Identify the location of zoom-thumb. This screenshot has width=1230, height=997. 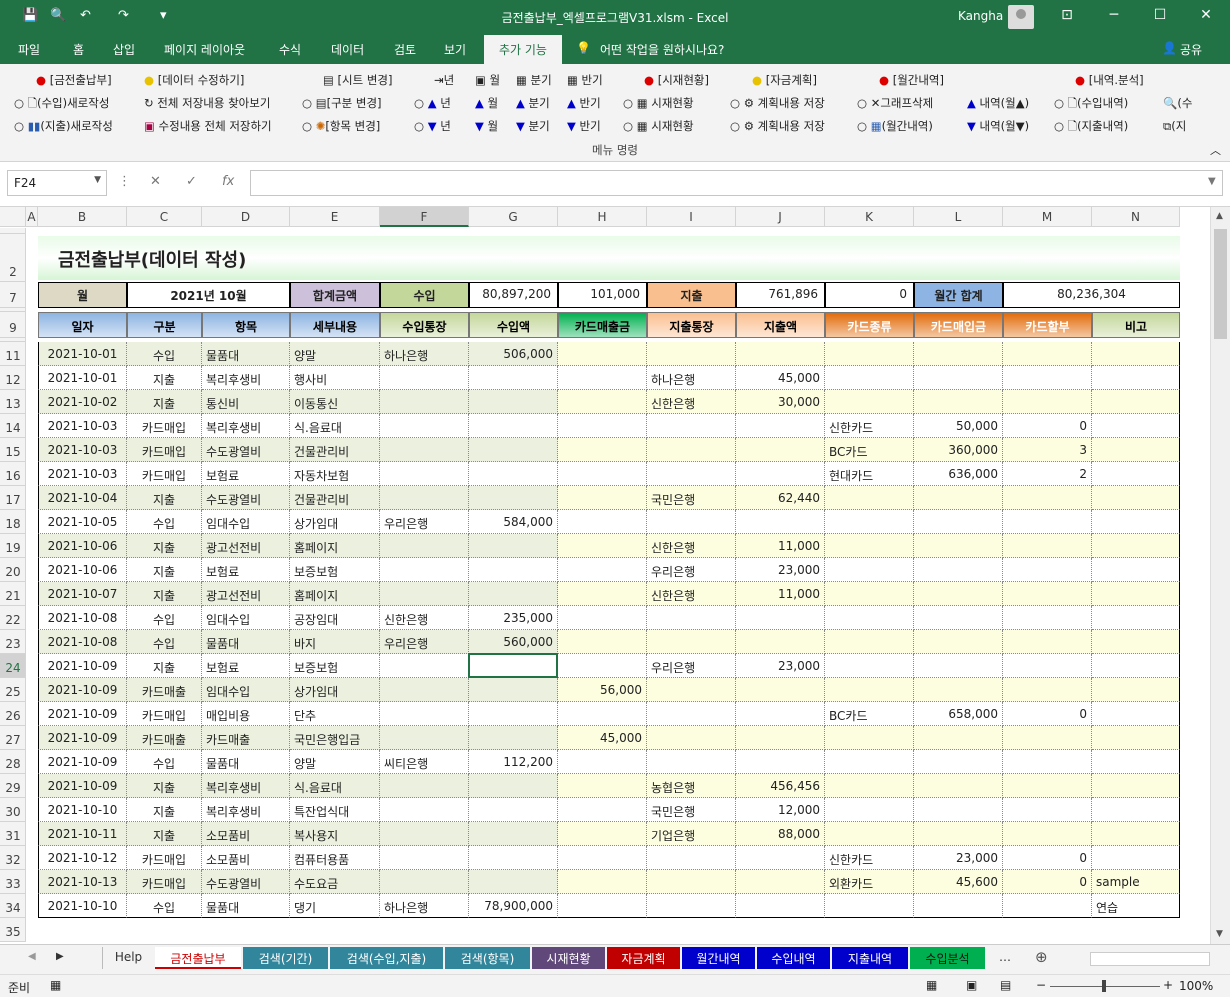
(1104, 986).